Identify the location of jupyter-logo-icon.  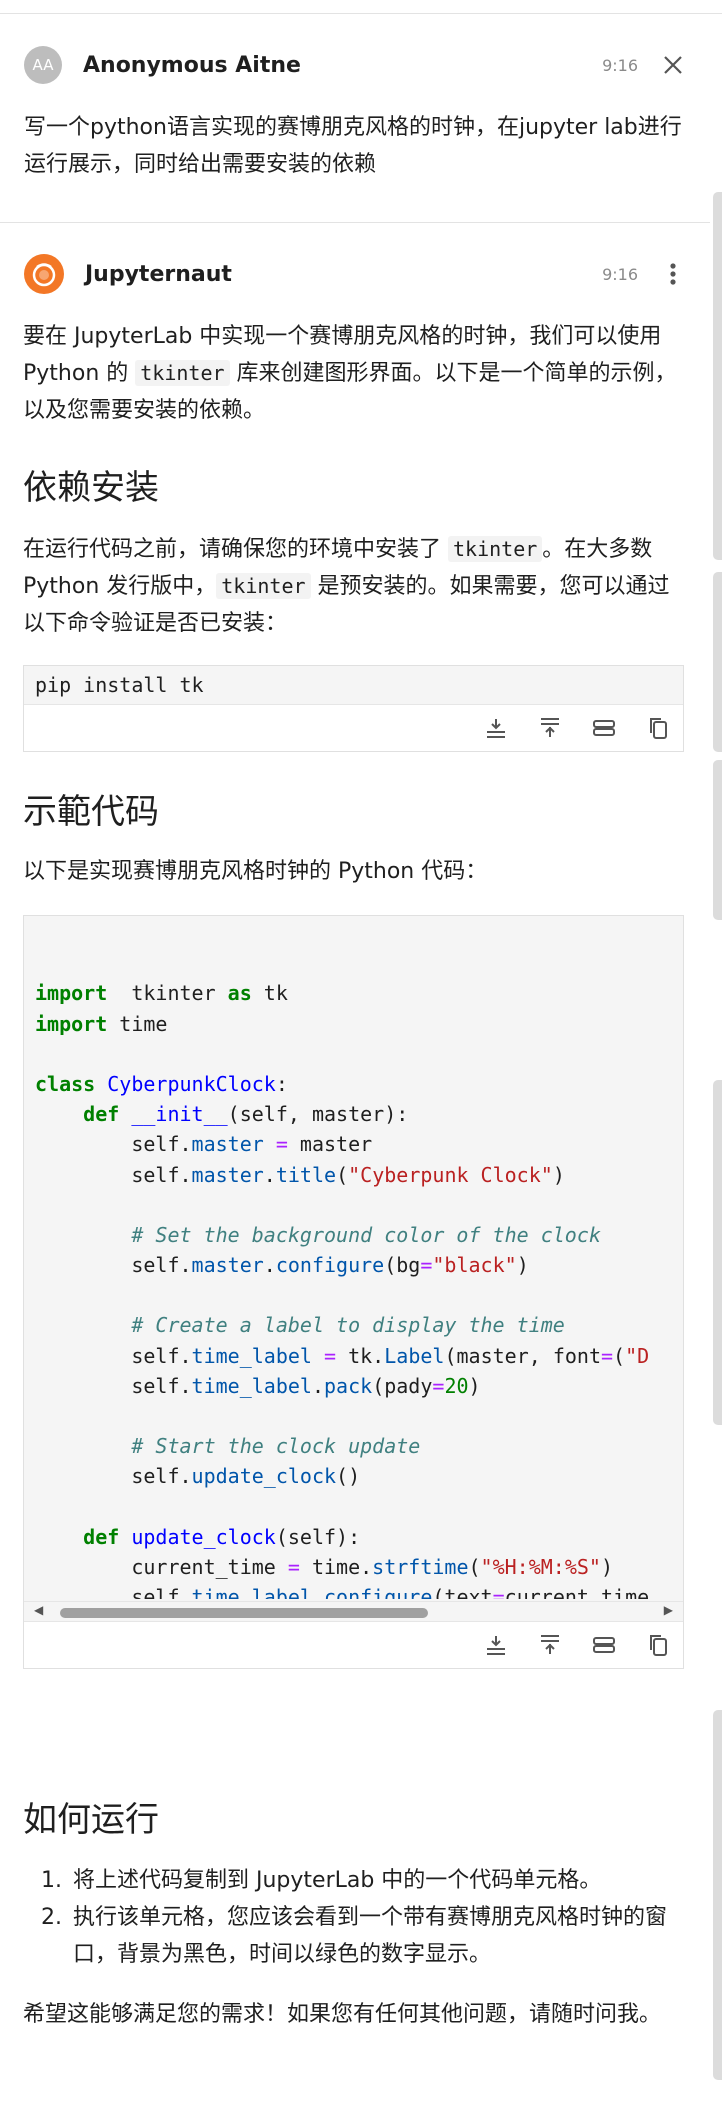
(44, 275).